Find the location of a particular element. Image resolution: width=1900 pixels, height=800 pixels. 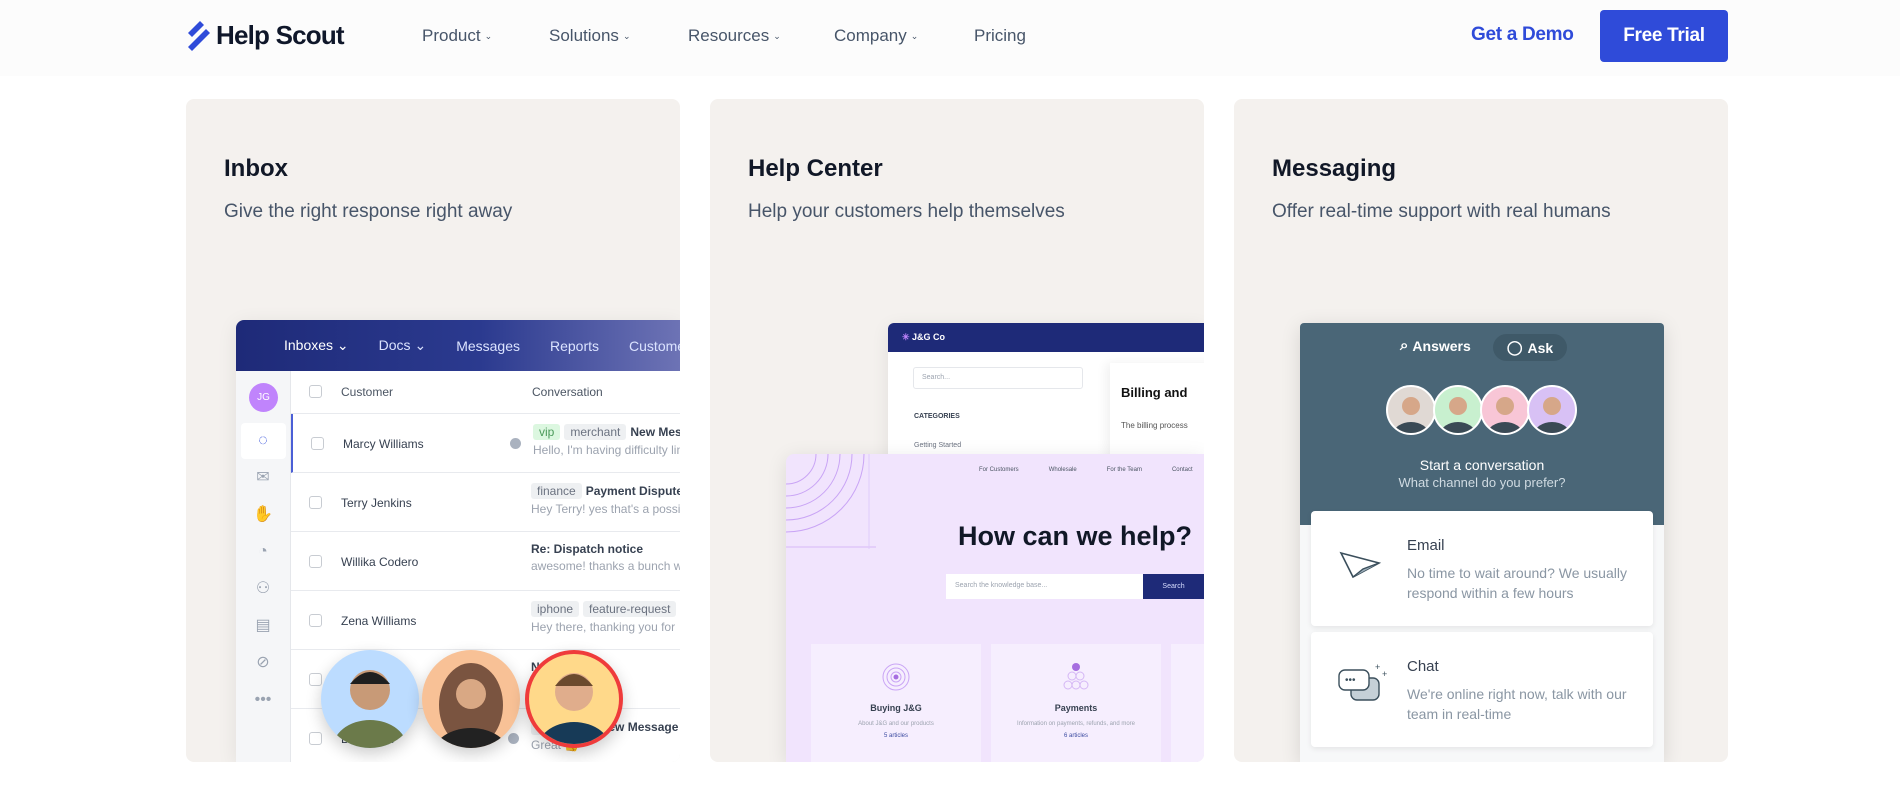

mock-nav-item: Docs ⌄ is located at coordinates (402, 345).